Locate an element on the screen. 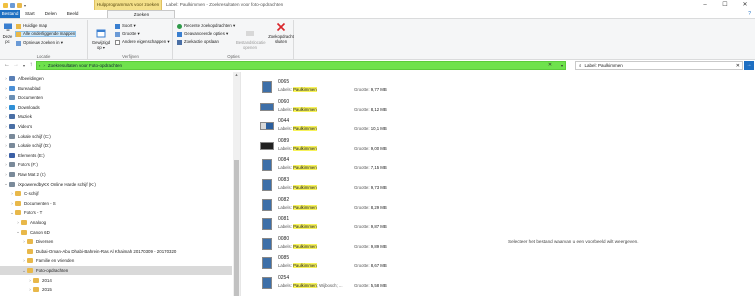 The width and height of the screenshot is (755, 296). forward-button: → is located at coordinates (16, 65).